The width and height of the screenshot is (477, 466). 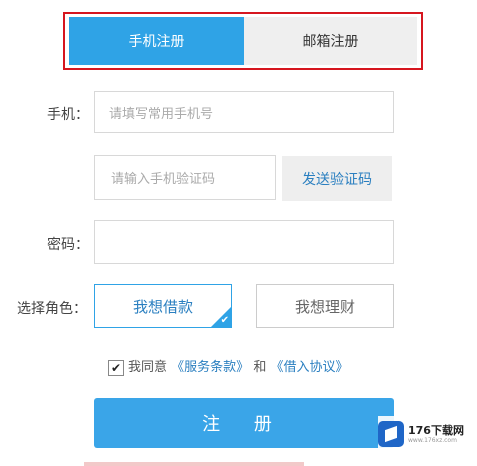 I want to click on phone-input-placeholder: 请填写常用手机号, so click(x=161, y=114).